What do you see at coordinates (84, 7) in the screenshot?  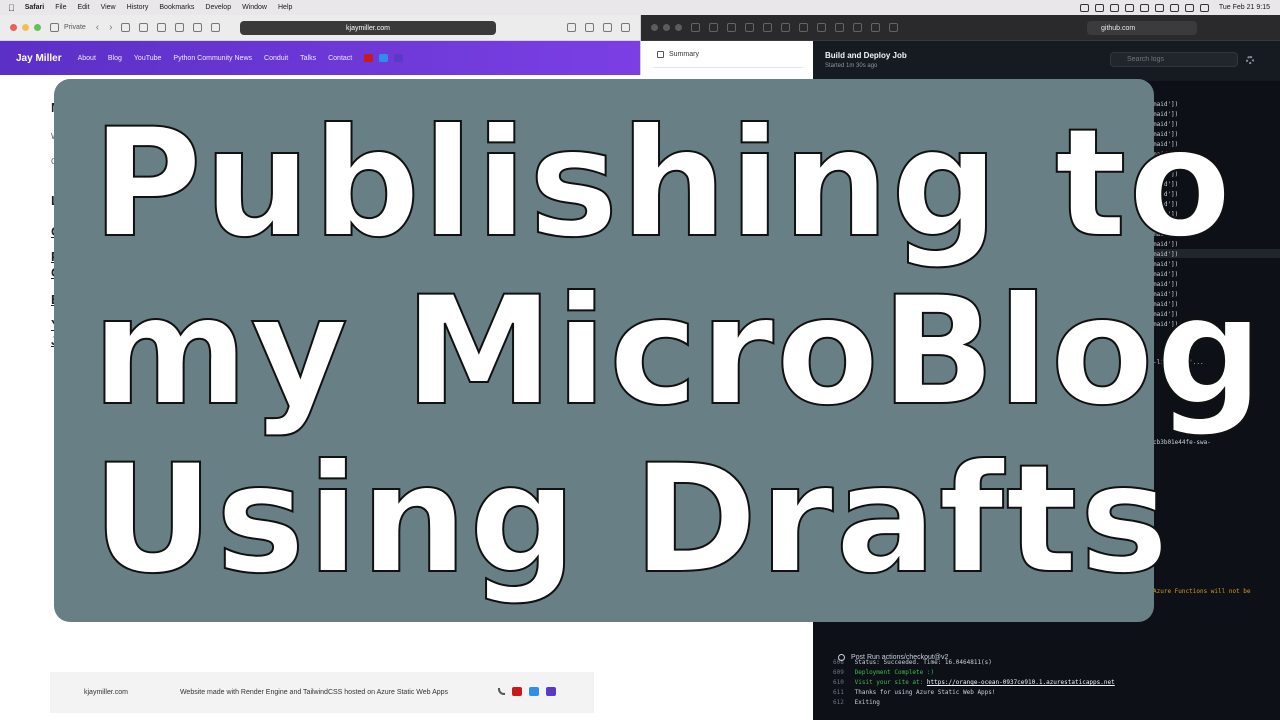 I see `menu-edit: Edit` at bounding box center [84, 7].